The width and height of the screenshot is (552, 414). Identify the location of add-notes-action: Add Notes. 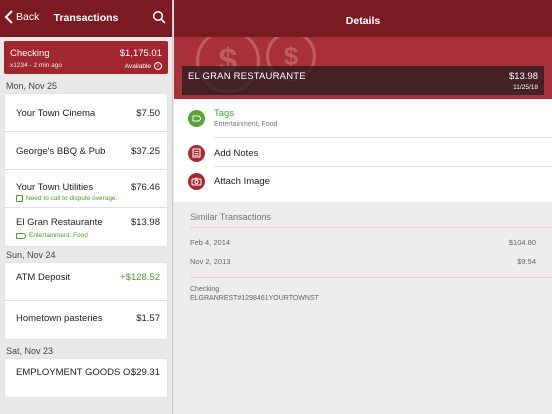
(370, 153).